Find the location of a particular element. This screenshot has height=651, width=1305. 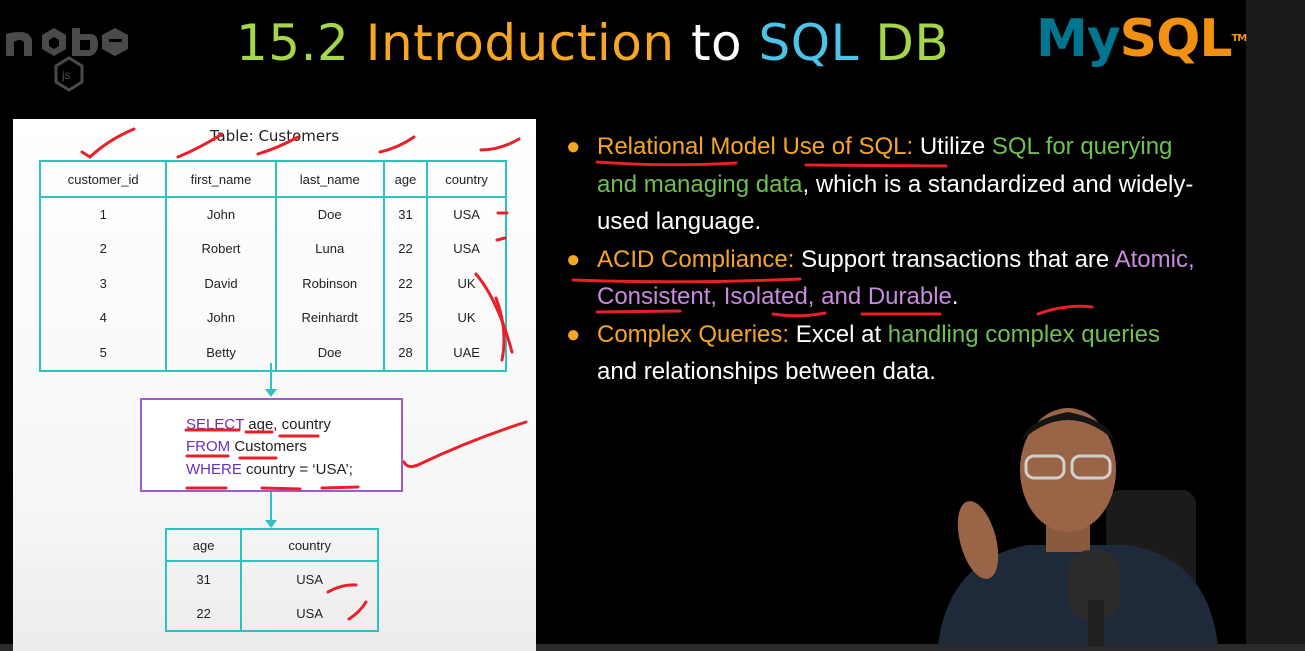

result-table-row: 22 USA is located at coordinates (271, 614).